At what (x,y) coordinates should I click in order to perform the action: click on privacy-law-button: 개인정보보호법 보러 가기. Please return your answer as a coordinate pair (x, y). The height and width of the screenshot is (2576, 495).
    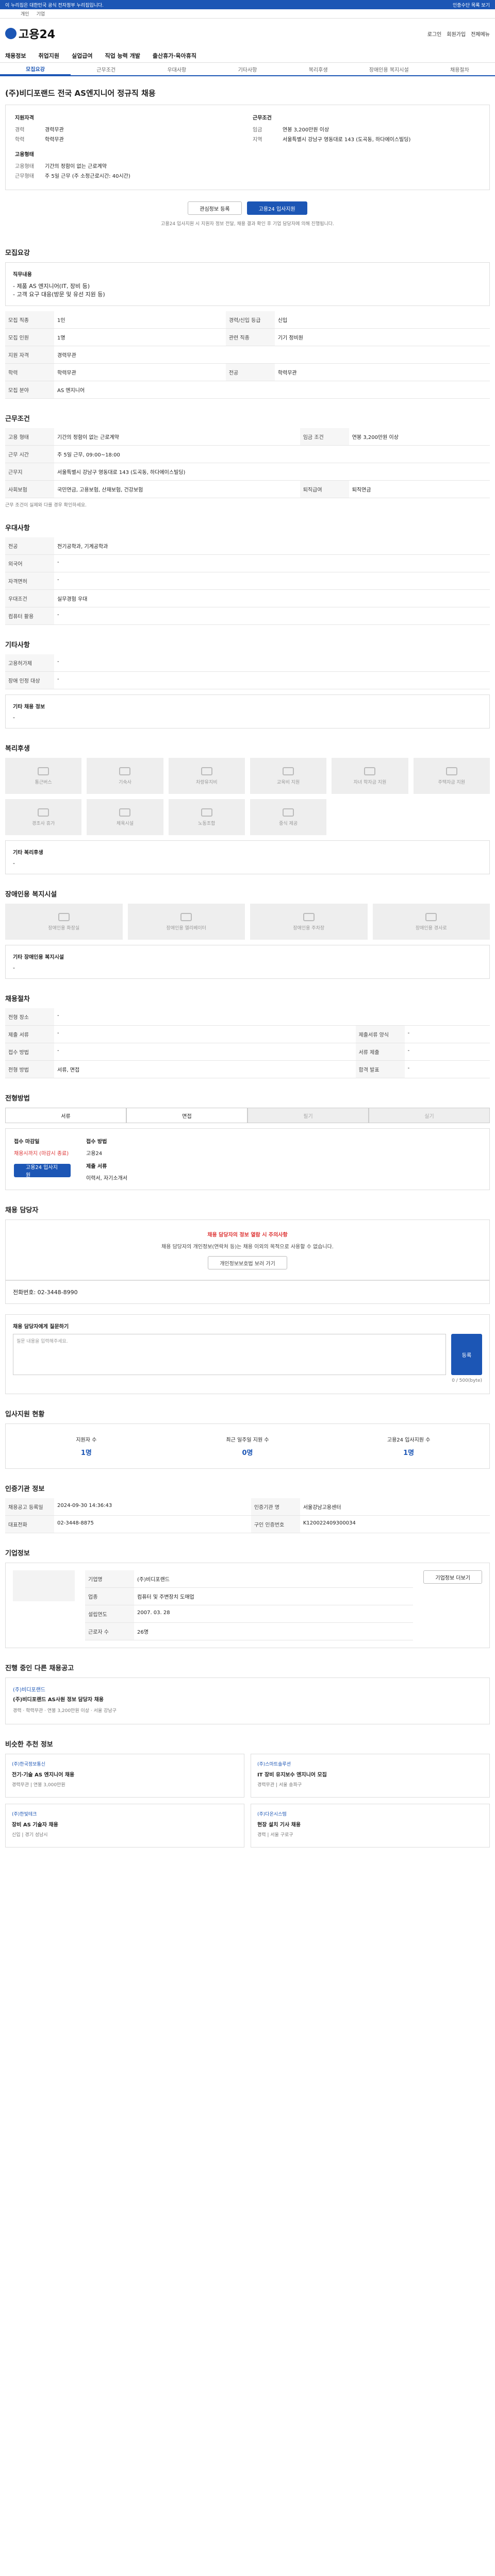
    Looking at the image, I should click on (247, 1262).